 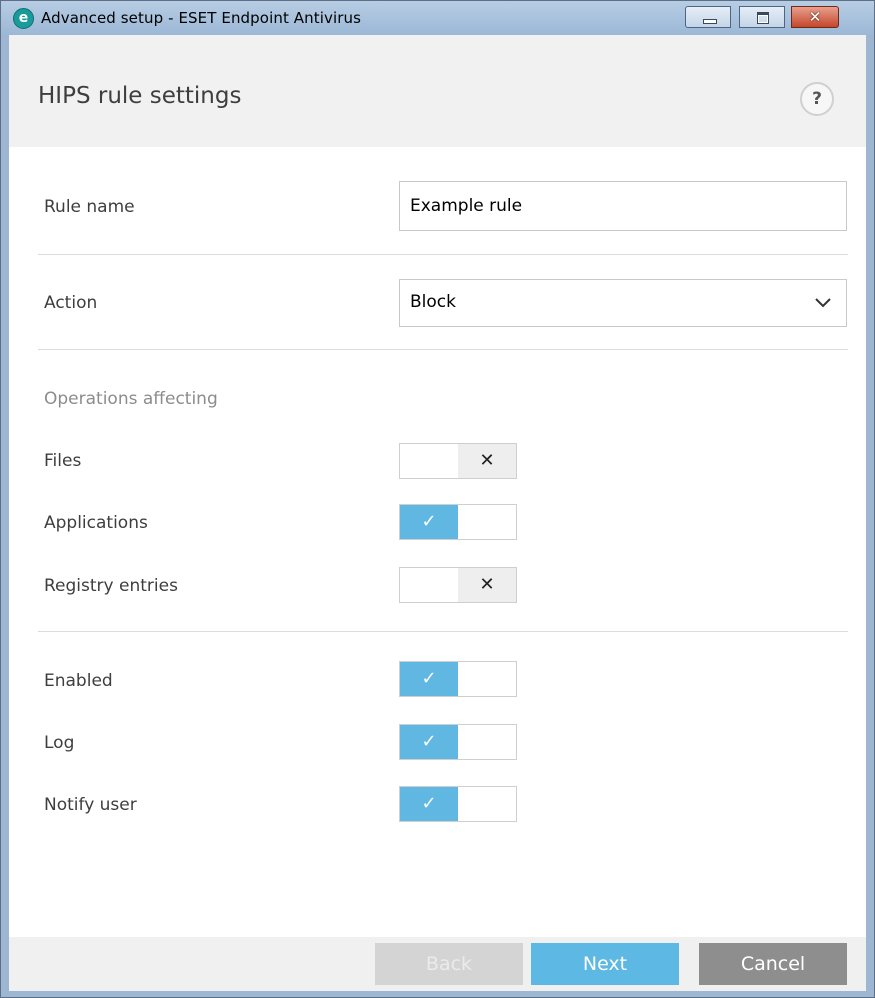 I want to click on files-toggle: ✕, so click(x=458, y=461).